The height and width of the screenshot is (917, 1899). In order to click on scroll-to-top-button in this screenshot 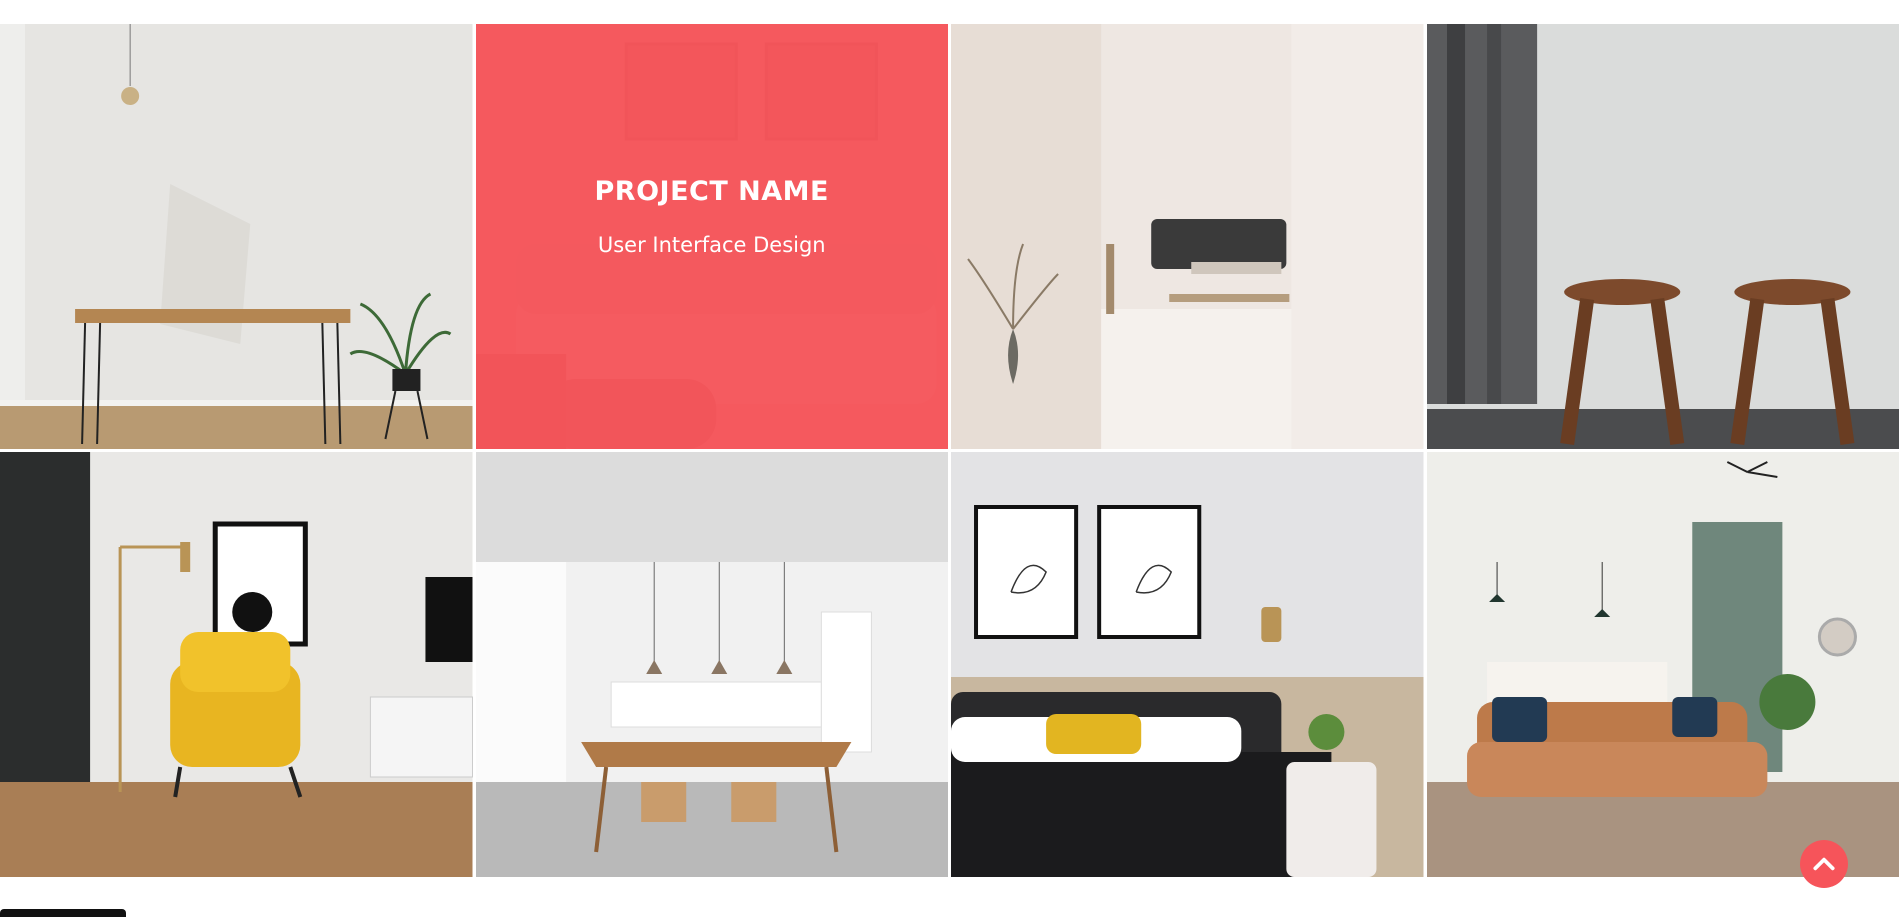, I will do `click(1824, 864)`.